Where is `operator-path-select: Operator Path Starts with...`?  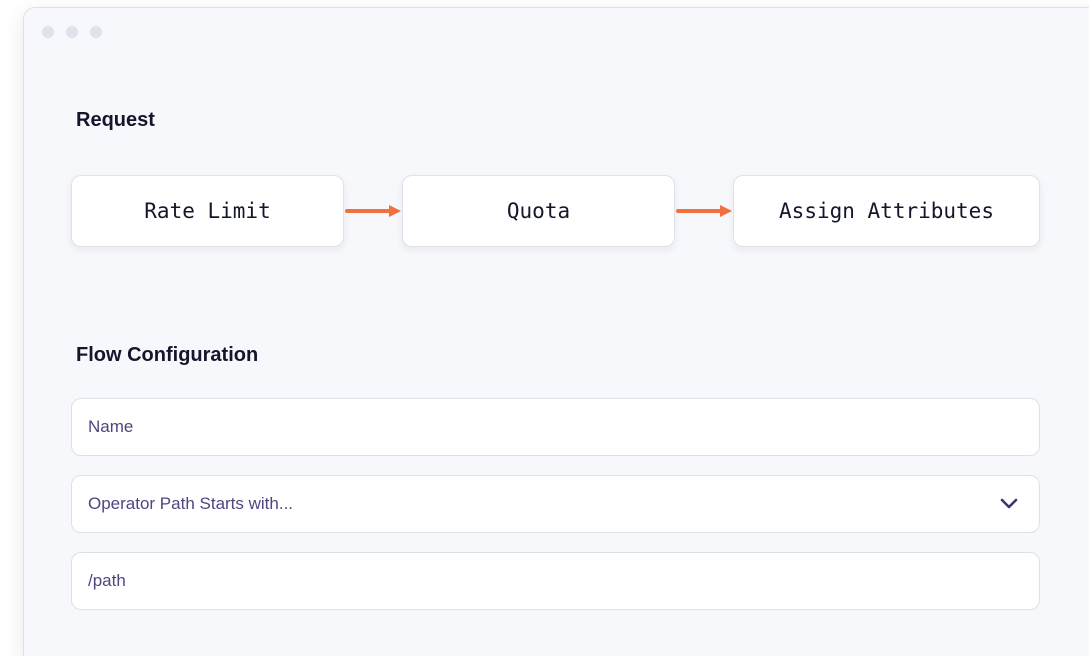 operator-path-select: Operator Path Starts with... is located at coordinates (555, 504).